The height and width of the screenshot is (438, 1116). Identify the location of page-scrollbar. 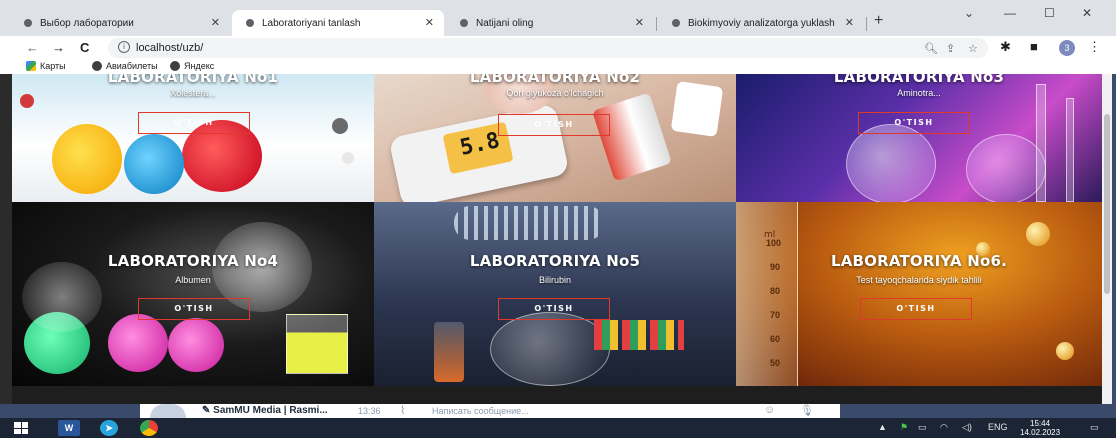
(1107, 239).